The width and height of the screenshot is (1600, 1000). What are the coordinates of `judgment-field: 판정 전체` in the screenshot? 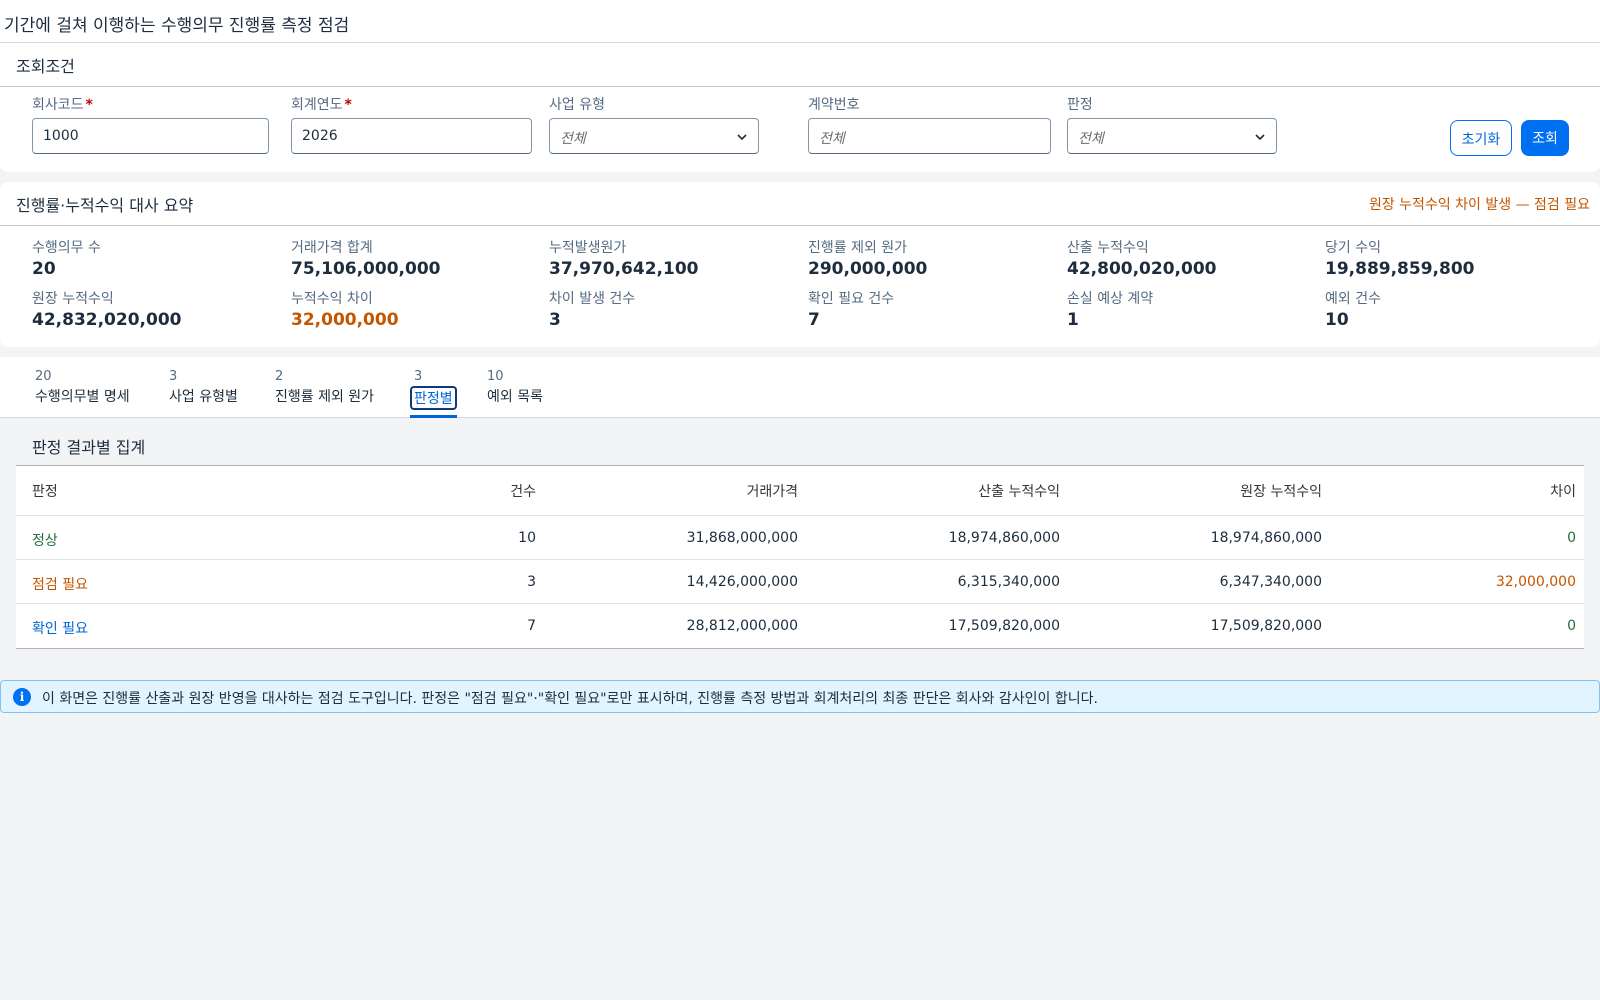 It's located at (1172, 124).